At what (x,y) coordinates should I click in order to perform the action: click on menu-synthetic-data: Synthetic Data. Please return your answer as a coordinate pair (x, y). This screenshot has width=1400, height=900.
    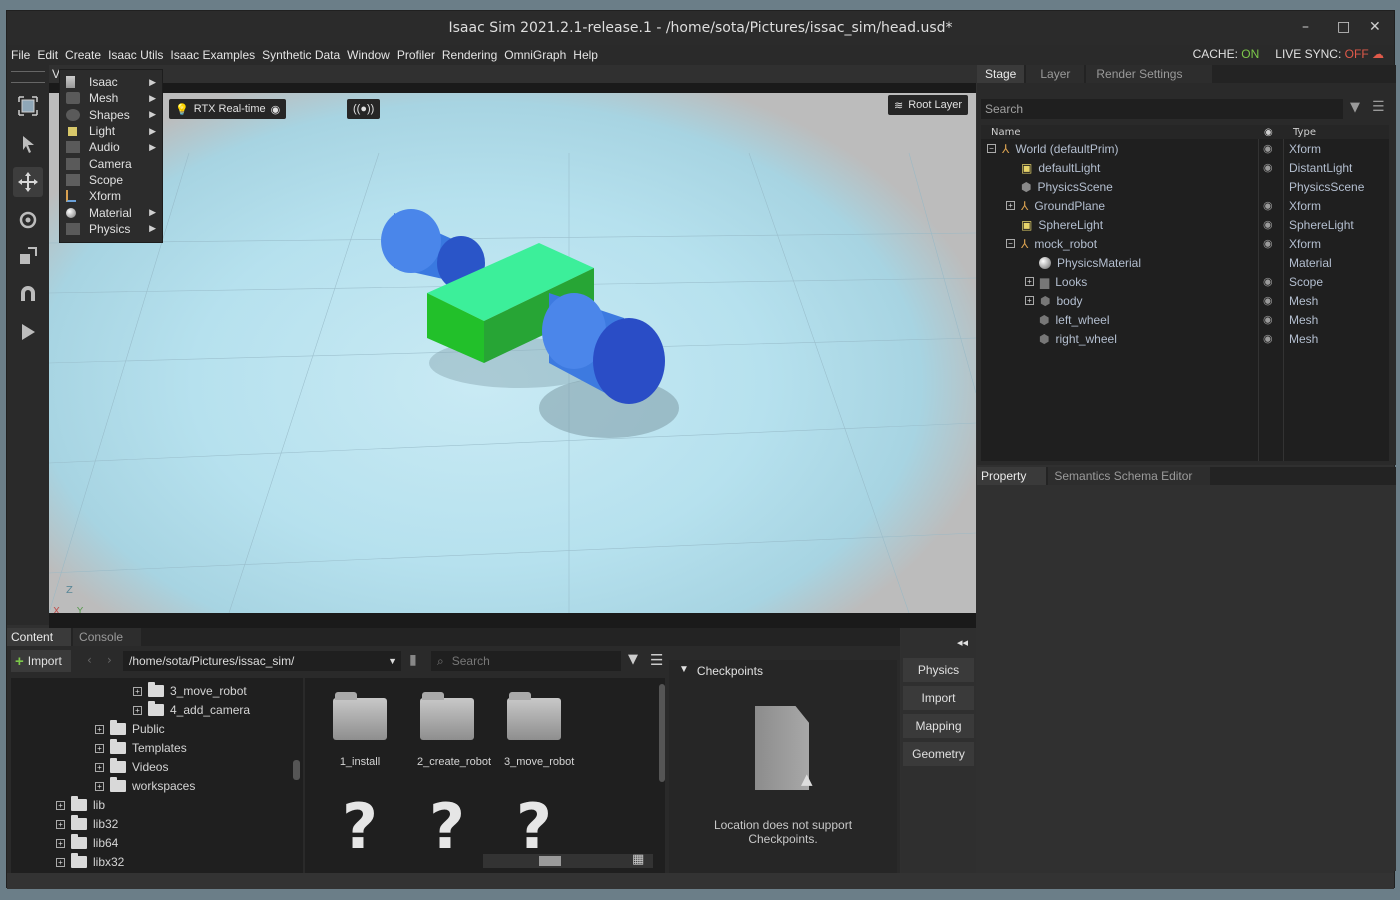
    Looking at the image, I should click on (301, 55).